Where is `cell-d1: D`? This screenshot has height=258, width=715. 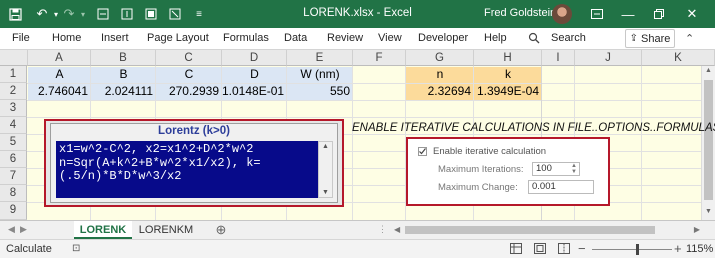 cell-d1: D is located at coordinates (254, 74).